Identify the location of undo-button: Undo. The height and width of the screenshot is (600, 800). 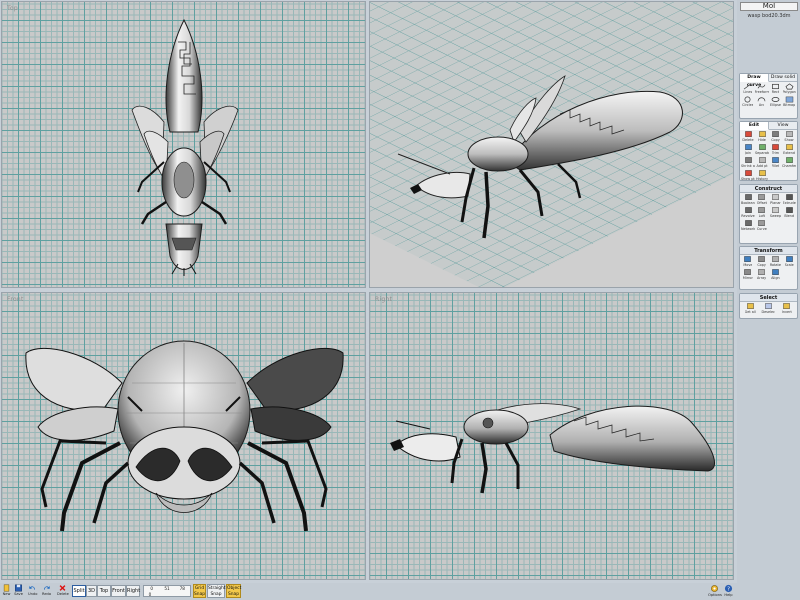
(32, 591).